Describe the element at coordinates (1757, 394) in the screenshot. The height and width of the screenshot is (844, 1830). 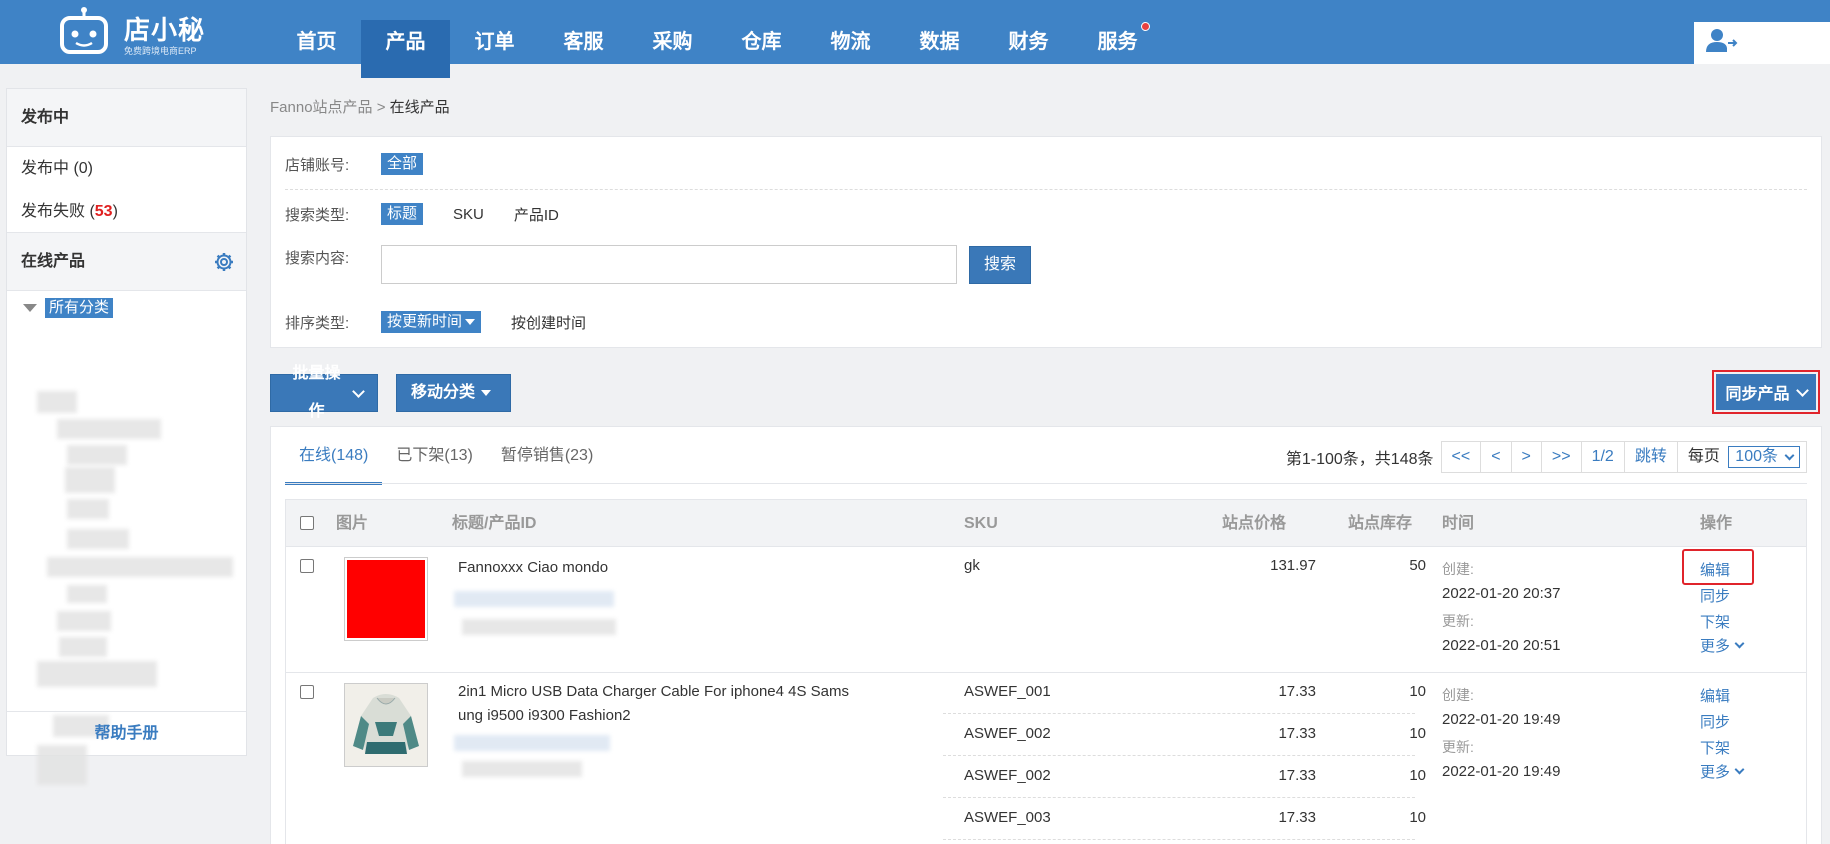
I see `sync-products-label: 同步产品` at that location.